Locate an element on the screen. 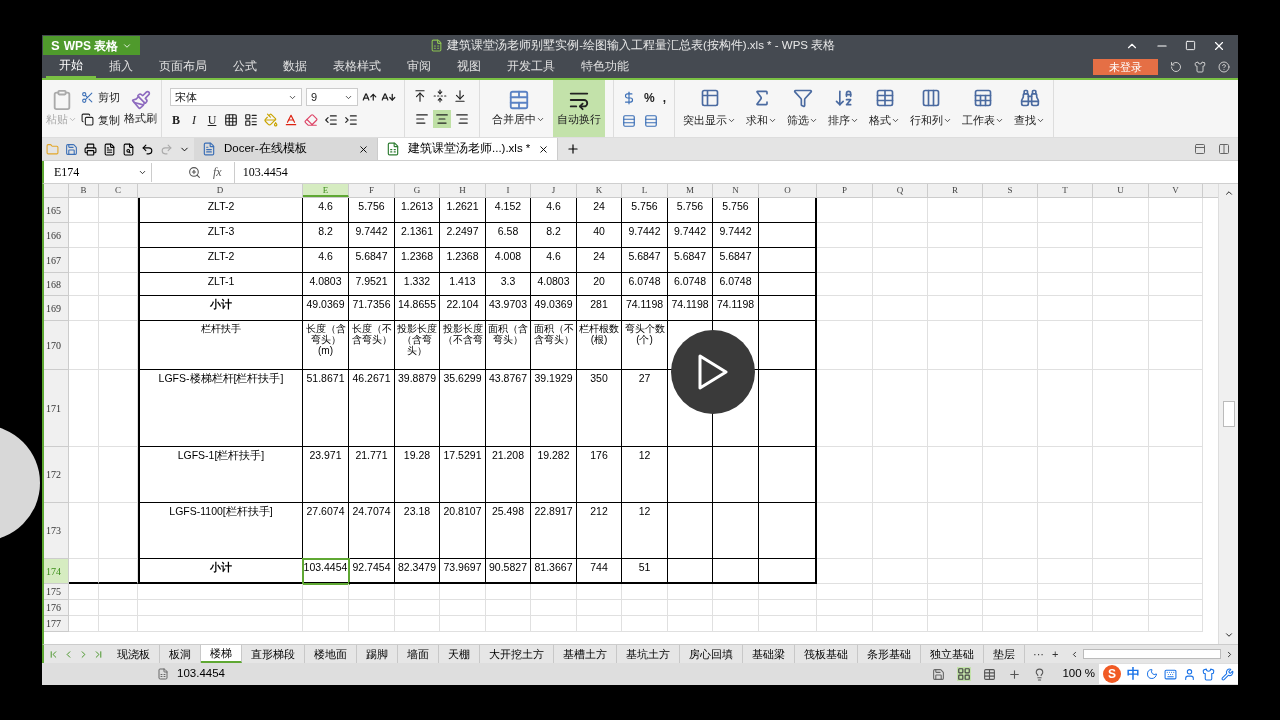  align-top-icon is located at coordinates (420, 96).